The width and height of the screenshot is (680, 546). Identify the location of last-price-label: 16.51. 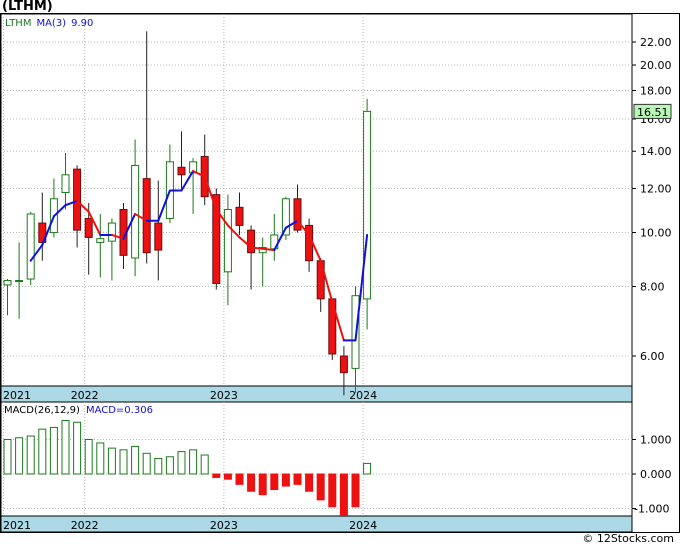
(653, 112).